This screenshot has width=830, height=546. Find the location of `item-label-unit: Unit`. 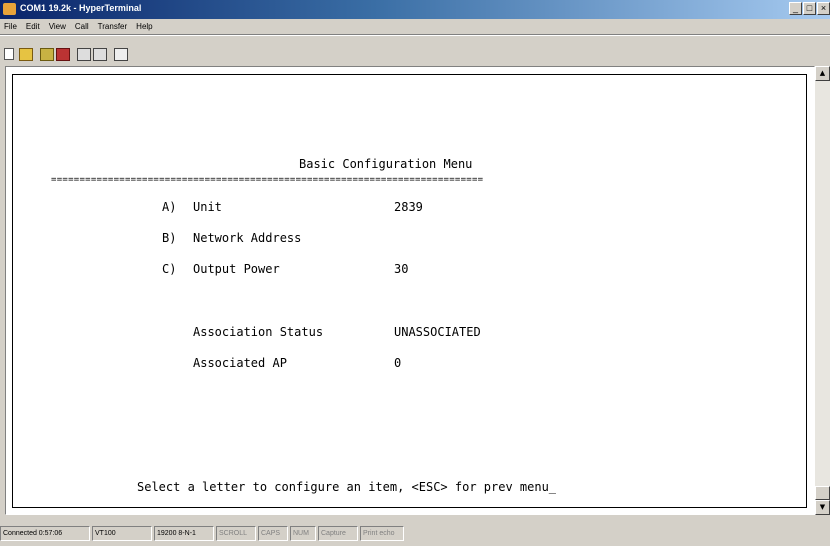

item-label-unit: Unit is located at coordinates (207, 207).